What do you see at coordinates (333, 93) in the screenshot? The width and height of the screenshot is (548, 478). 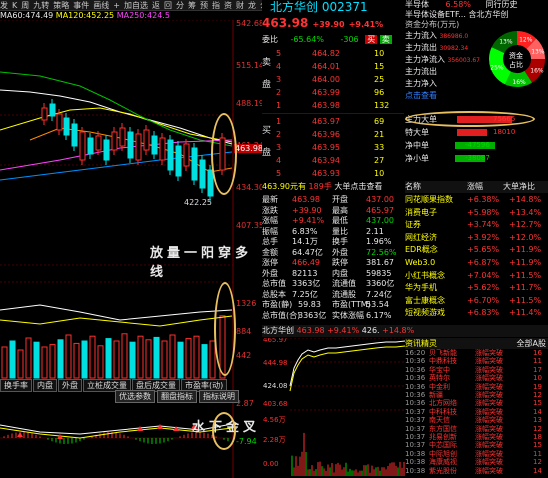 I see `sell-level: 2 463.99 96` at bounding box center [333, 93].